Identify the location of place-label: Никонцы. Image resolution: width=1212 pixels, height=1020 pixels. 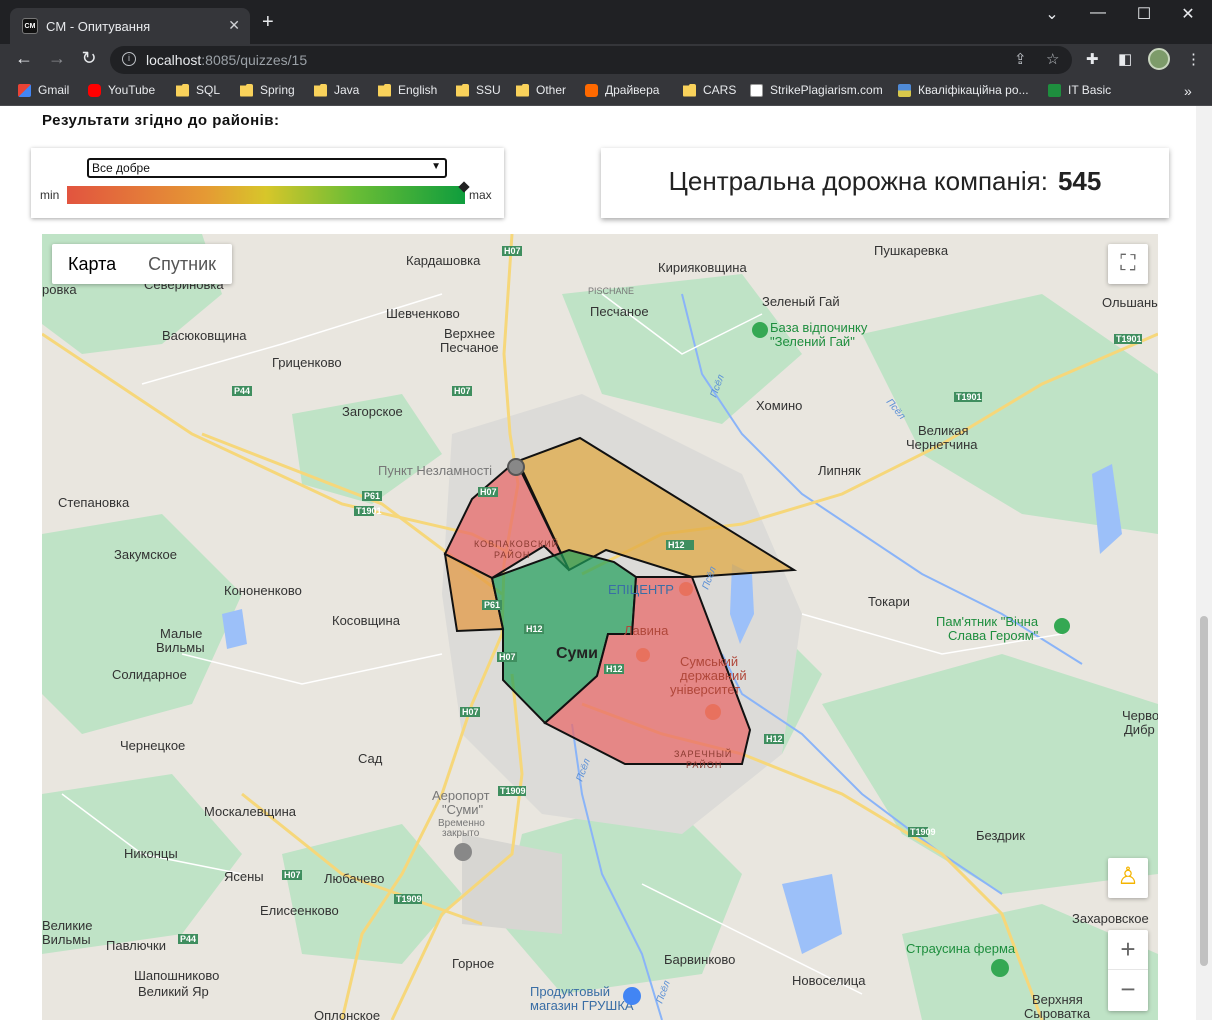
(151, 853).